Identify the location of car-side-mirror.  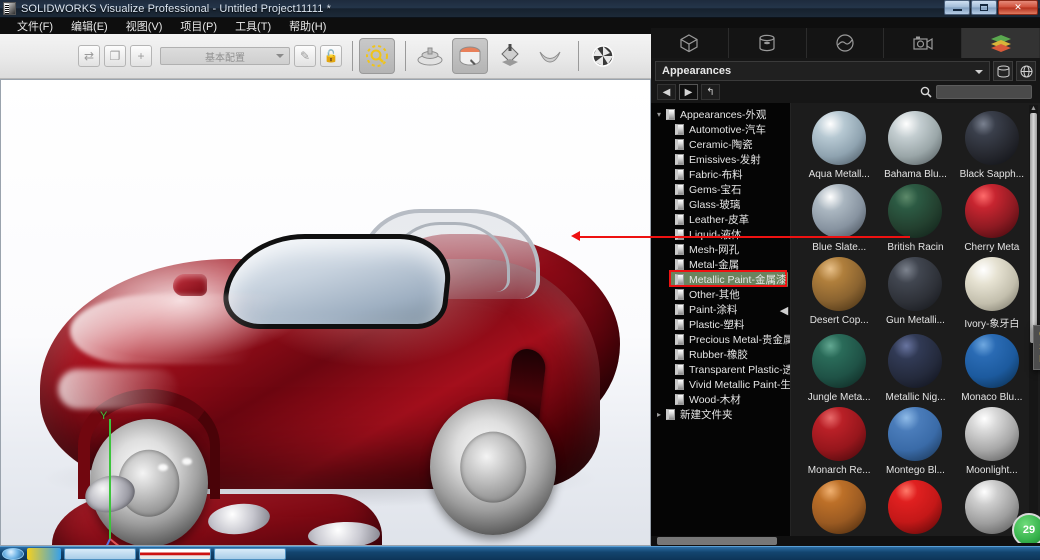
(190, 285).